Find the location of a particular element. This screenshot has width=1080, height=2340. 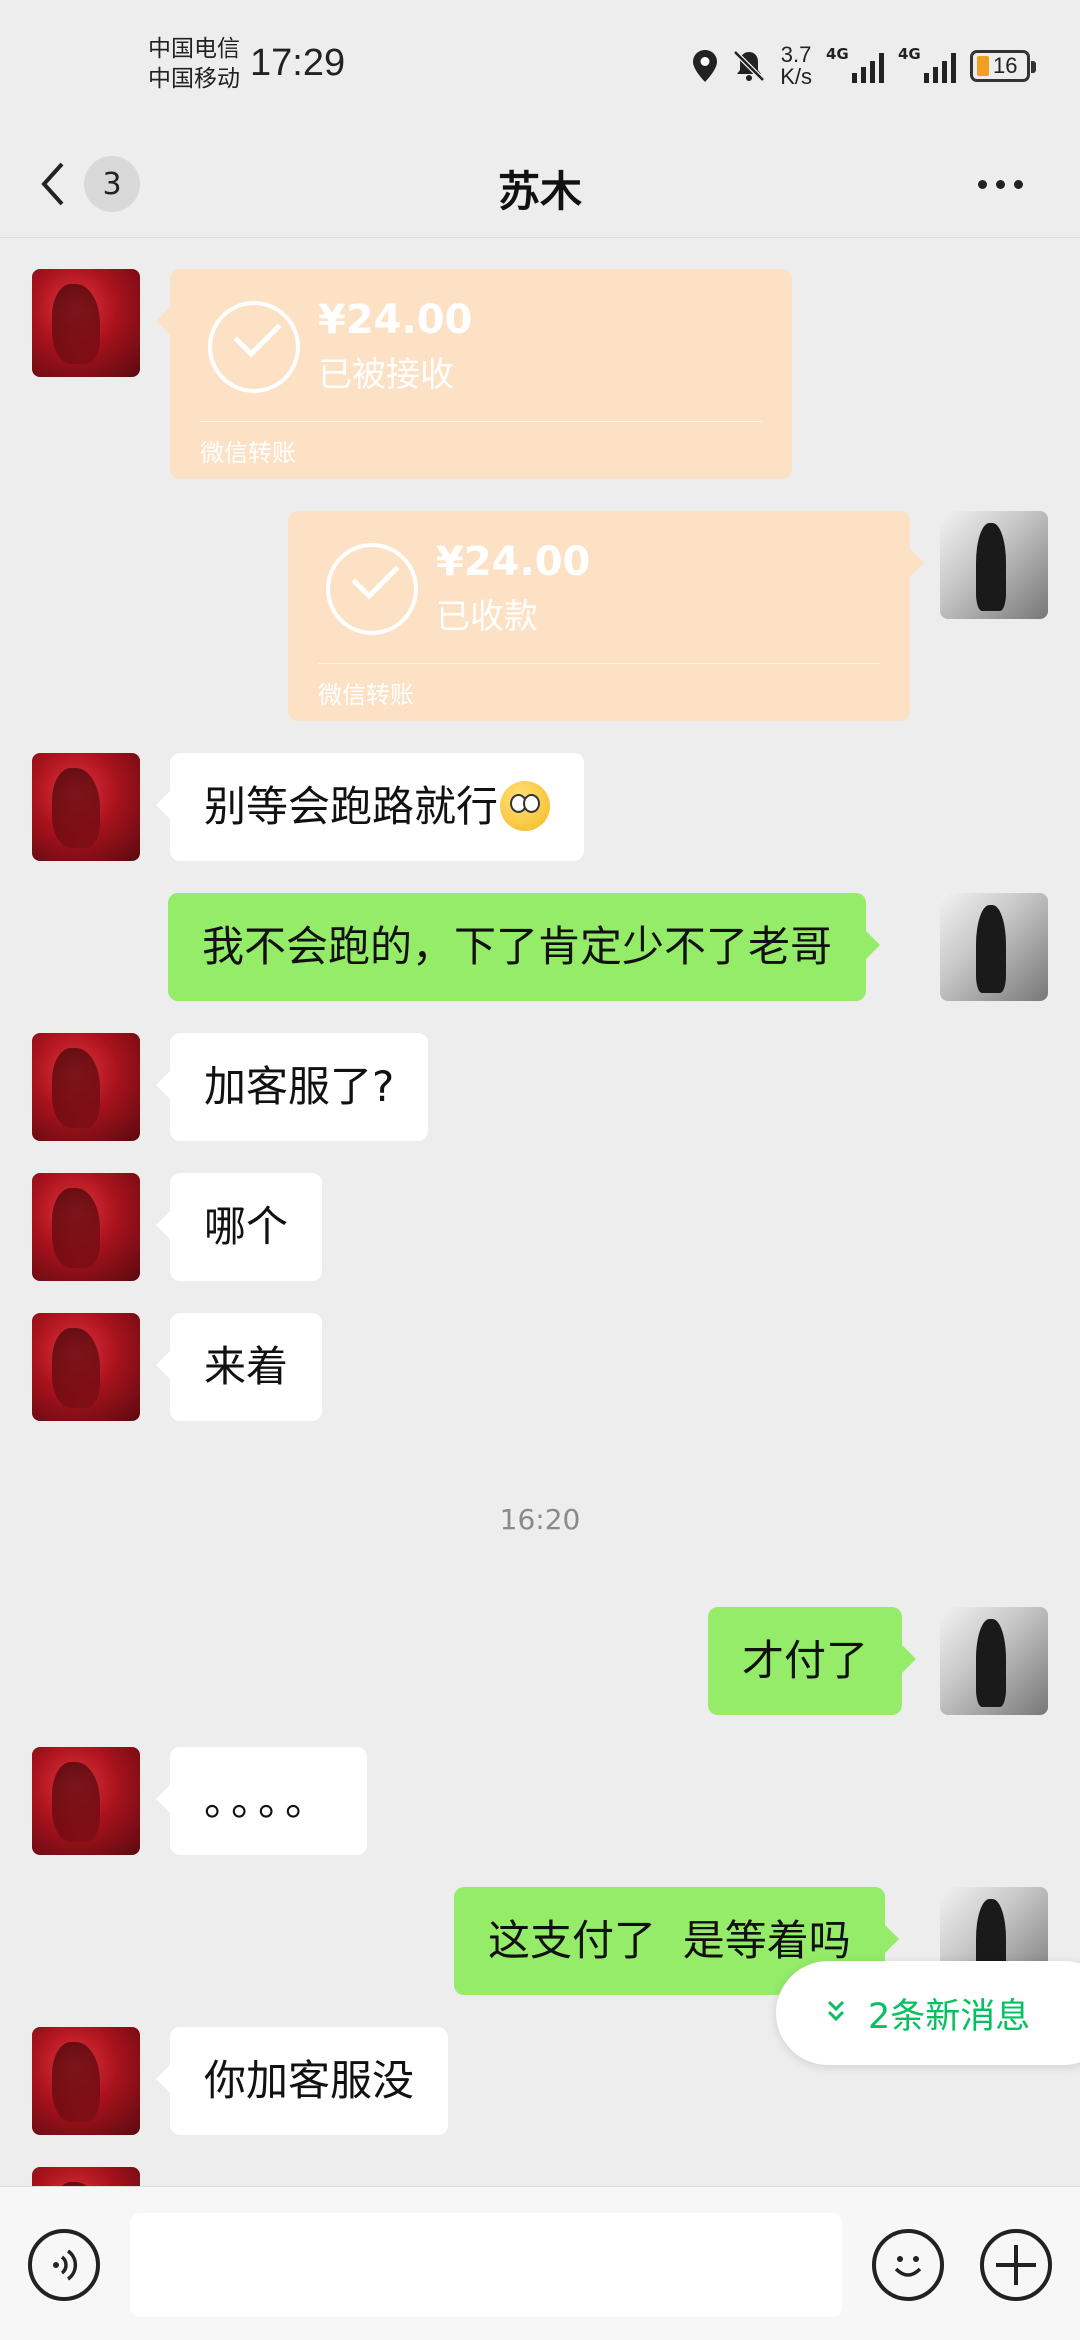

message-bubble: 。。。。 is located at coordinates (261, 1801).